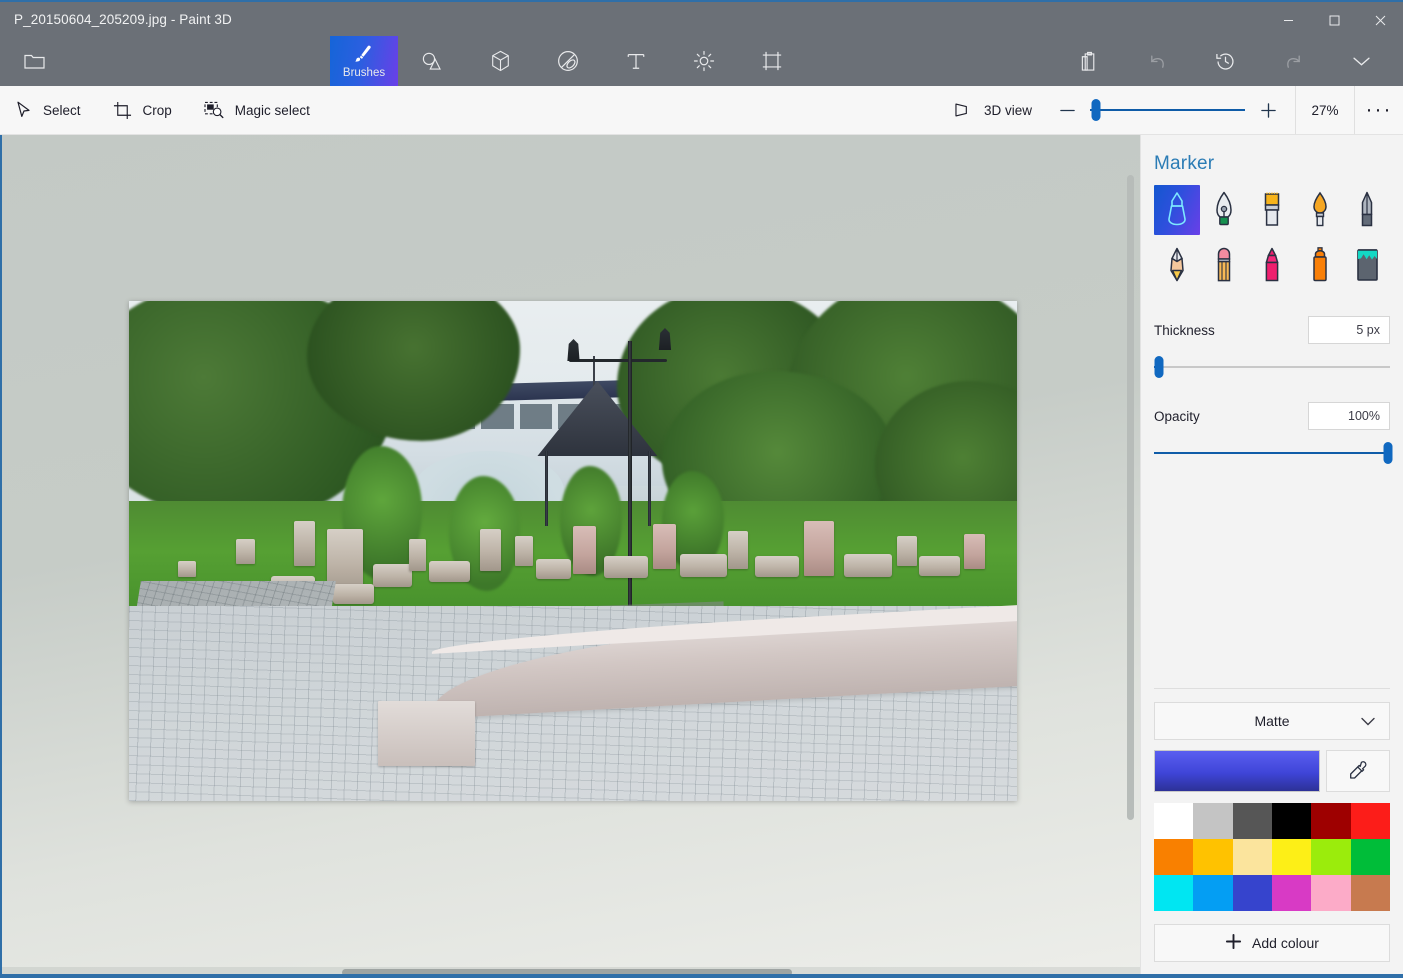 The width and height of the screenshot is (1403, 978). I want to click on thickness-value: 5 px, so click(1349, 330).